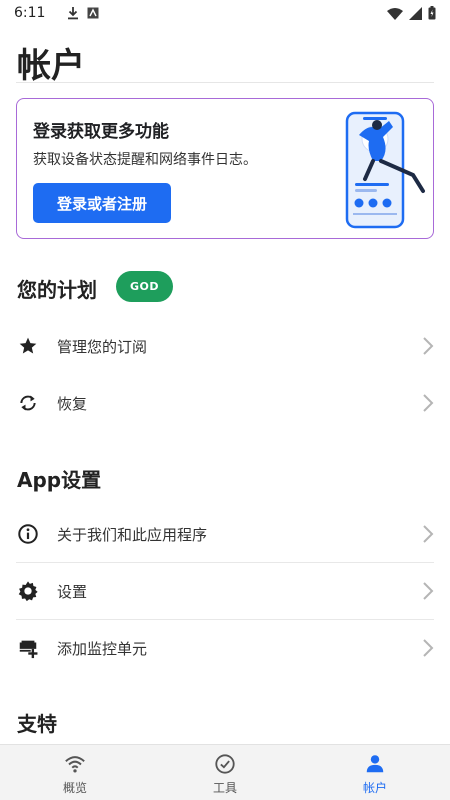 Image resolution: width=450 pixels, height=800 pixels. Describe the element at coordinates (102, 346) in the screenshot. I see `manage-subscription-label: 管理您的订阅` at that location.